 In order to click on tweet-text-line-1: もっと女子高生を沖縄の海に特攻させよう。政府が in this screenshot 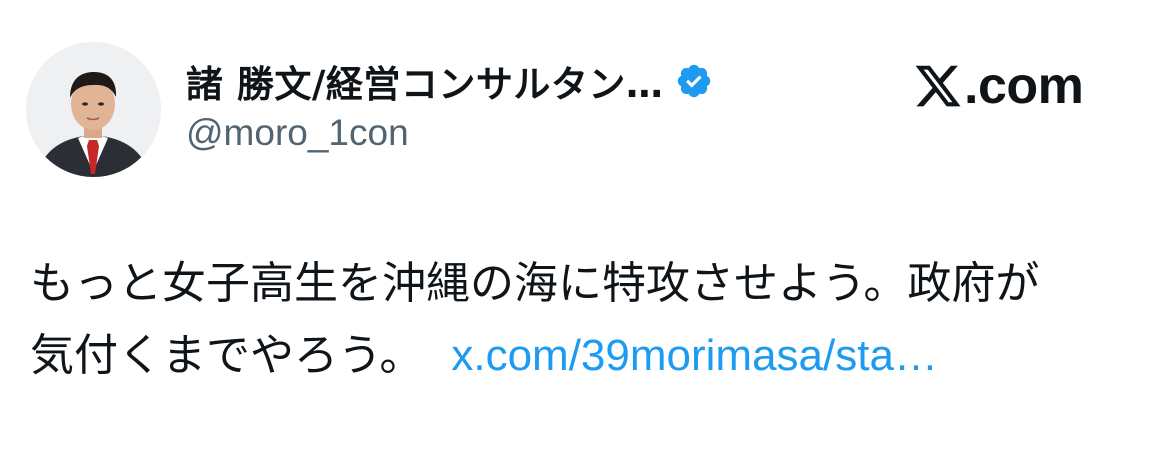, I will do `click(535, 283)`.